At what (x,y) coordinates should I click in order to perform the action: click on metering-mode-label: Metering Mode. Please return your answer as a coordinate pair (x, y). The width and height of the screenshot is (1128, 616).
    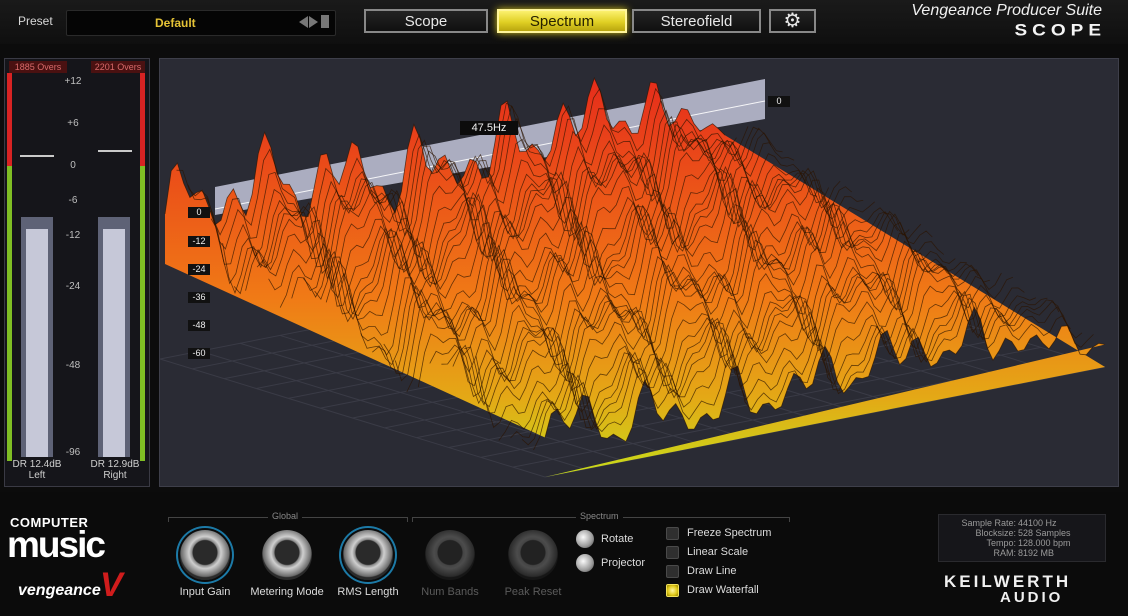
    Looking at the image, I should click on (287, 592).